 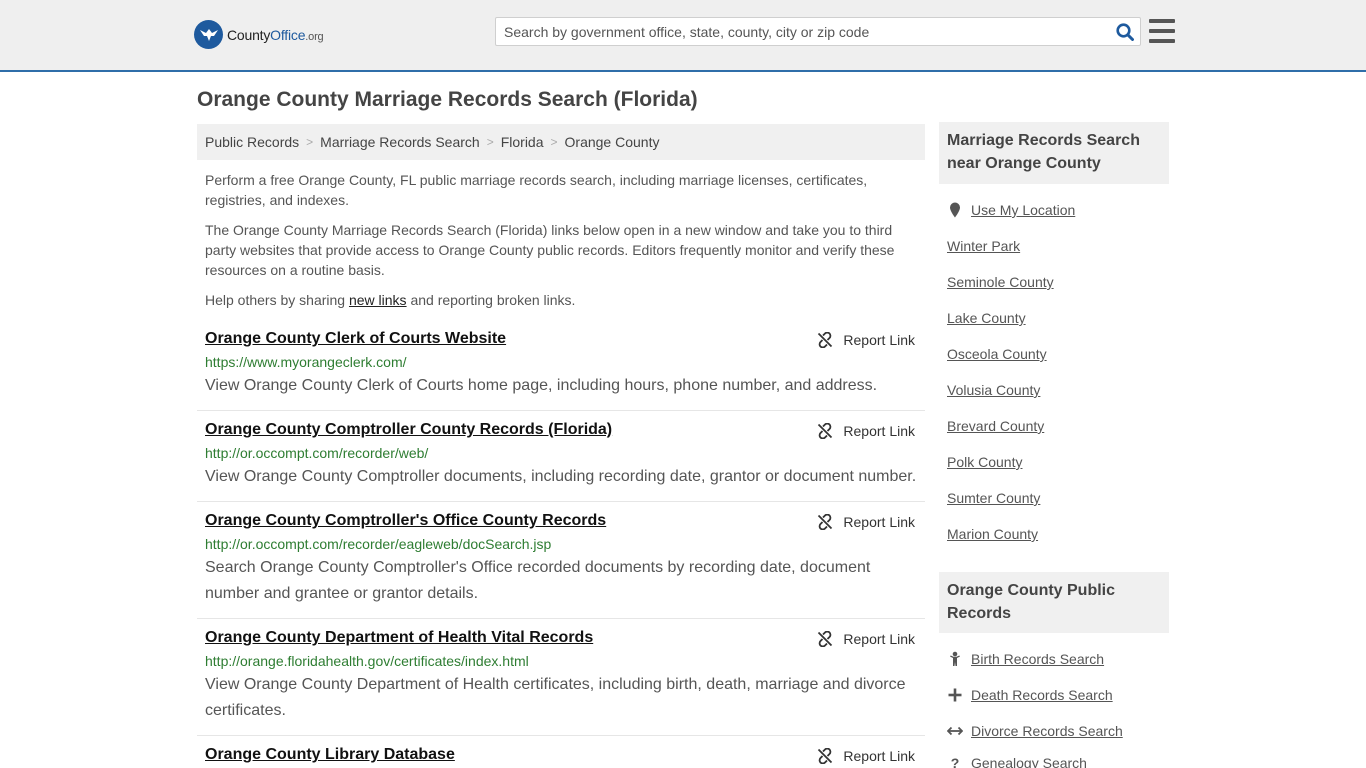 What do you see at coordinates (565, 453) in the screenshot?
I see `result-url: http://or.occompt.com/recorder/web/` at bounding box center [565, 453].